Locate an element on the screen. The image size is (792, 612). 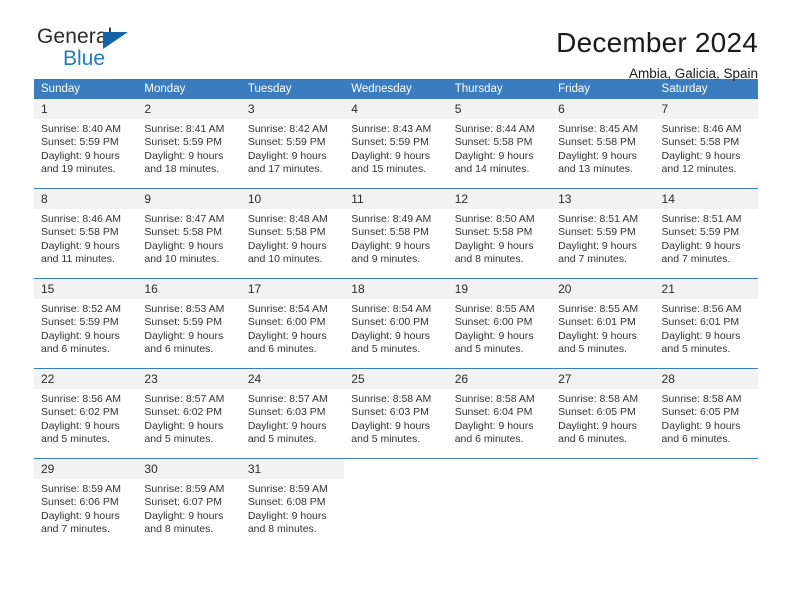
daylight-text: Daylight: 9 hours and 10 minutes. is located at coordinates (287, 252).